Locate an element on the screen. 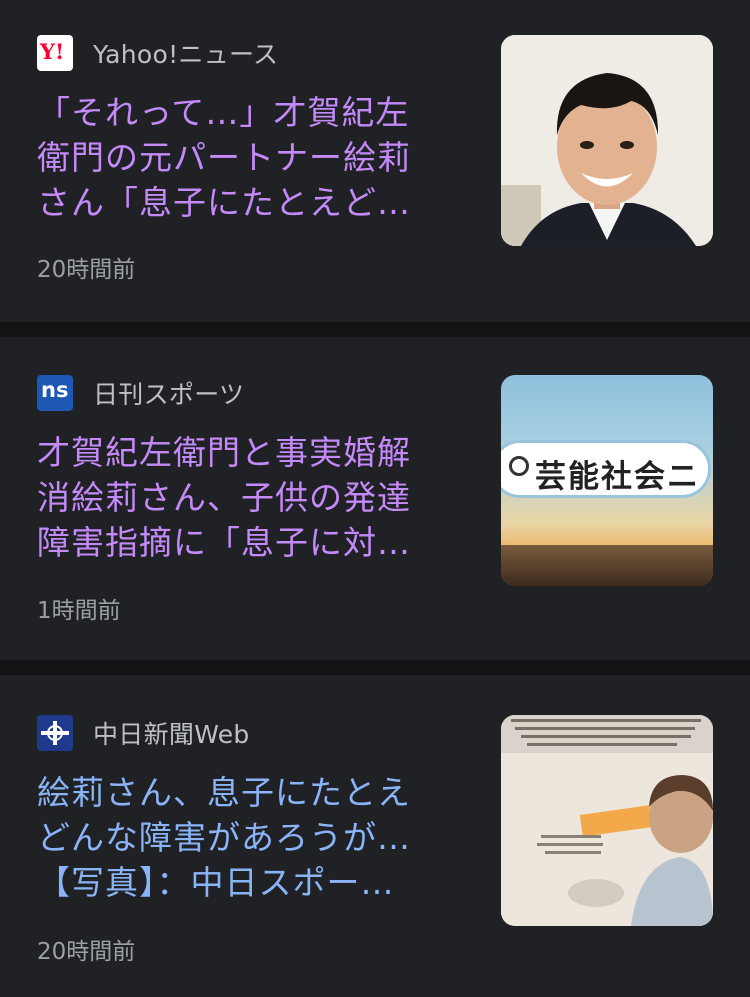  portrait-photo-icon is located at coordinates (607, 140).